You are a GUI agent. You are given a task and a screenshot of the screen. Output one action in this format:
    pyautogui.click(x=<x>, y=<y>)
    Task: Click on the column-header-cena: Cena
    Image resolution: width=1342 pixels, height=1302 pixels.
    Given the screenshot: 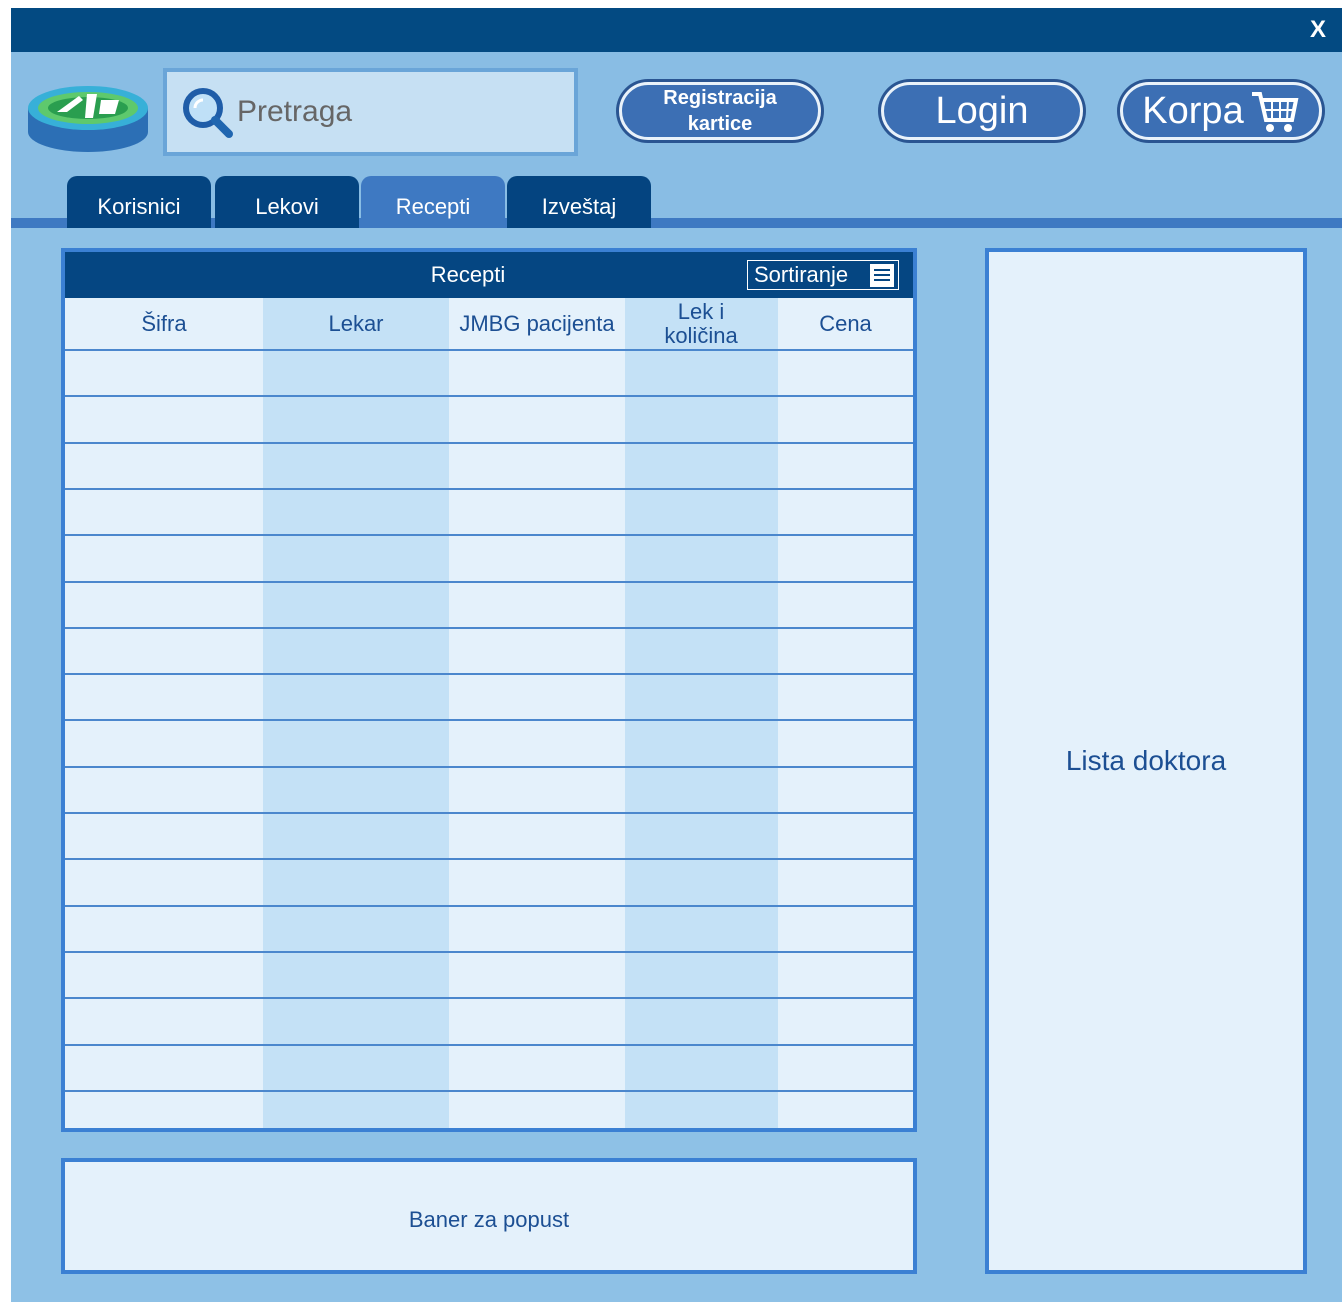 What is the action you would take?
    pyautogui.click(x=845, y=324)
    